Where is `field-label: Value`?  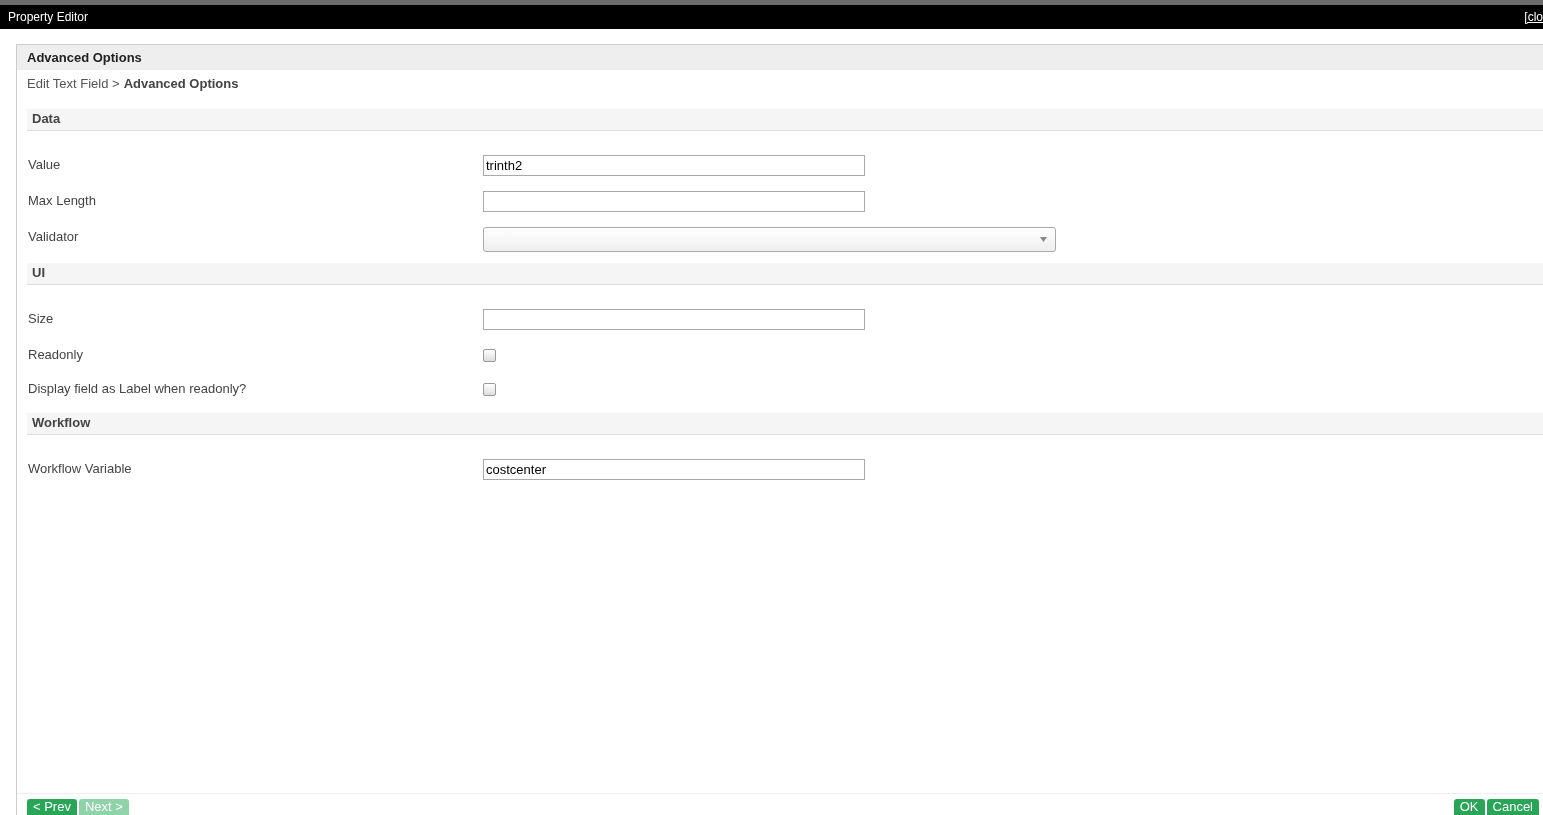 field-label: Value is located at coordinates (45, 164).